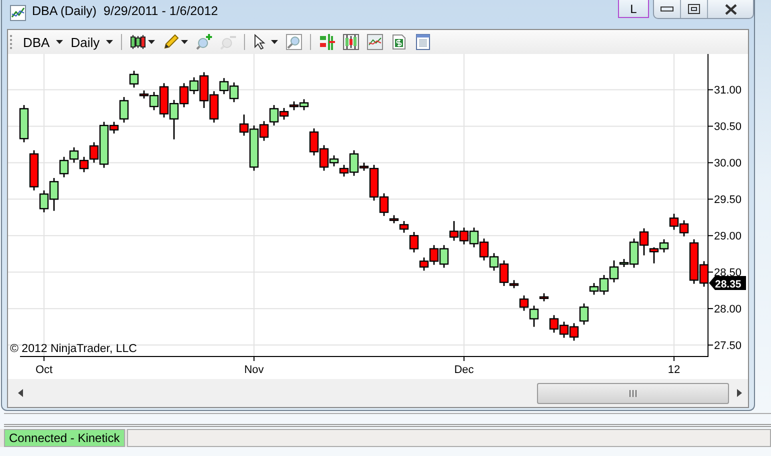  I want to click on candlestick-icon, so click(138, 42).